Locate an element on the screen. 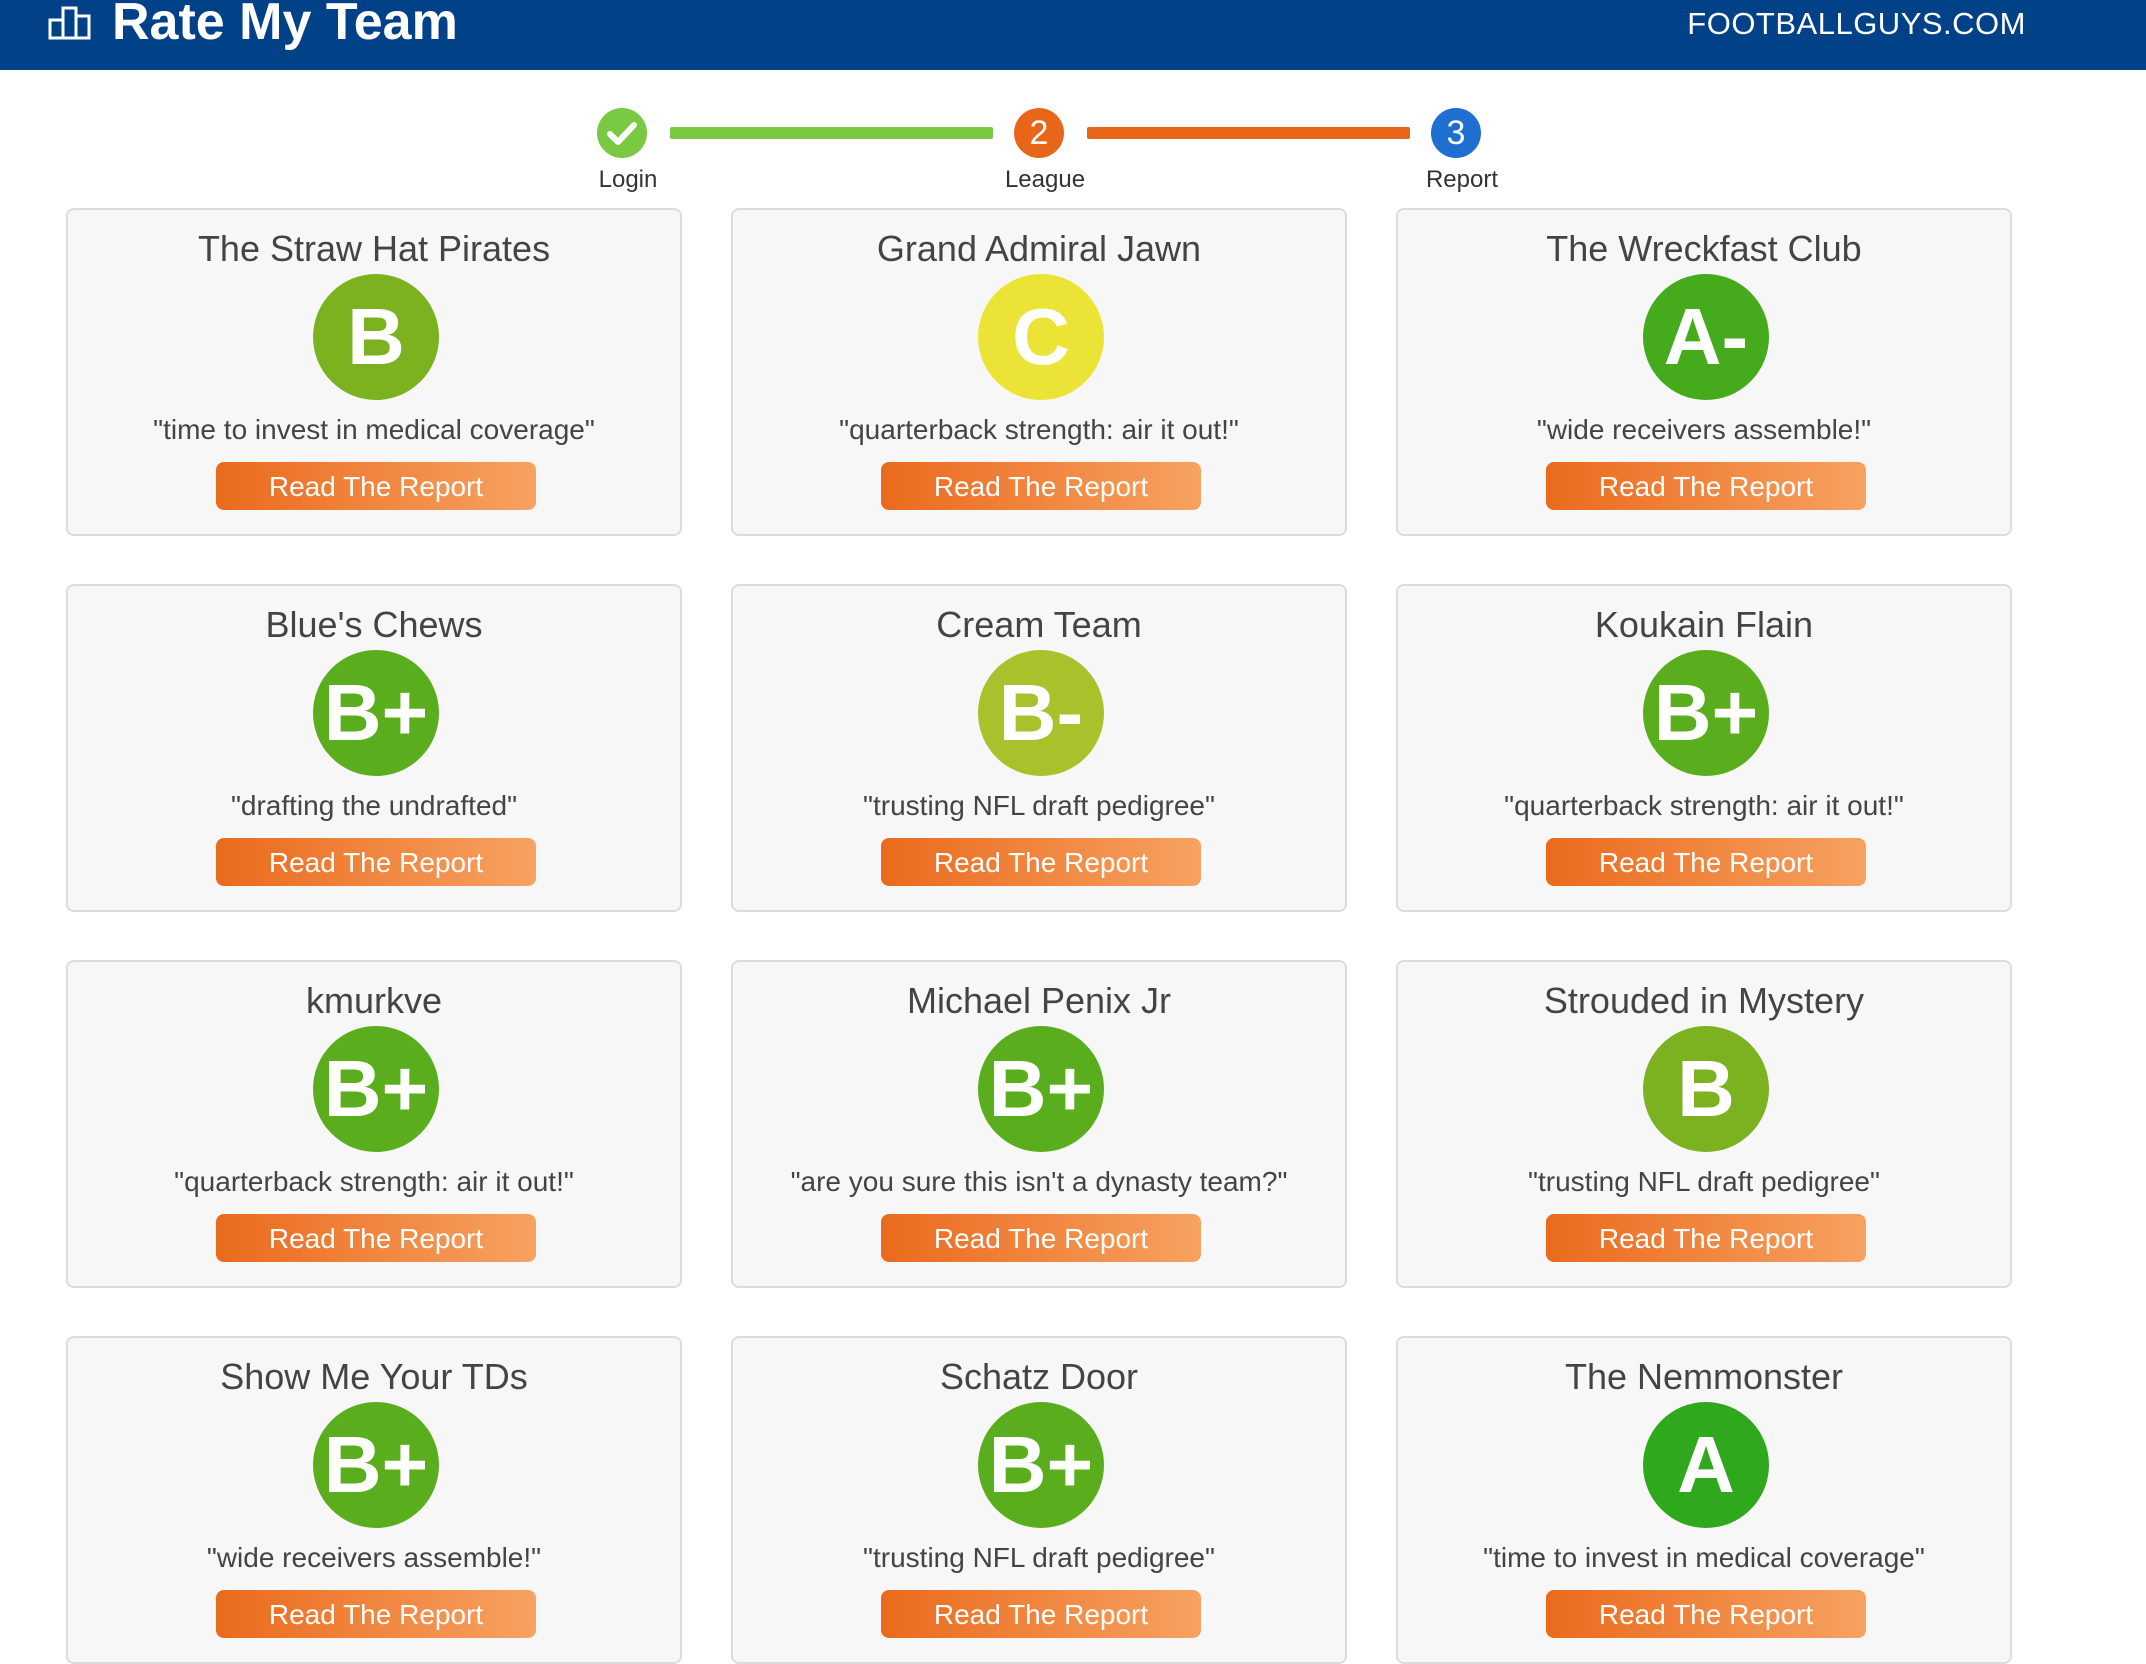  team-name: Schatz Door is located at coordinates (1039, 1376).